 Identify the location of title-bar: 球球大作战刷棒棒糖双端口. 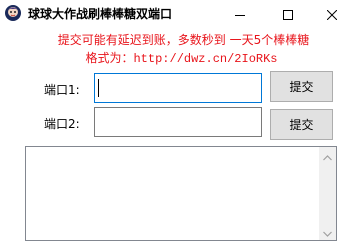
(177, 14).